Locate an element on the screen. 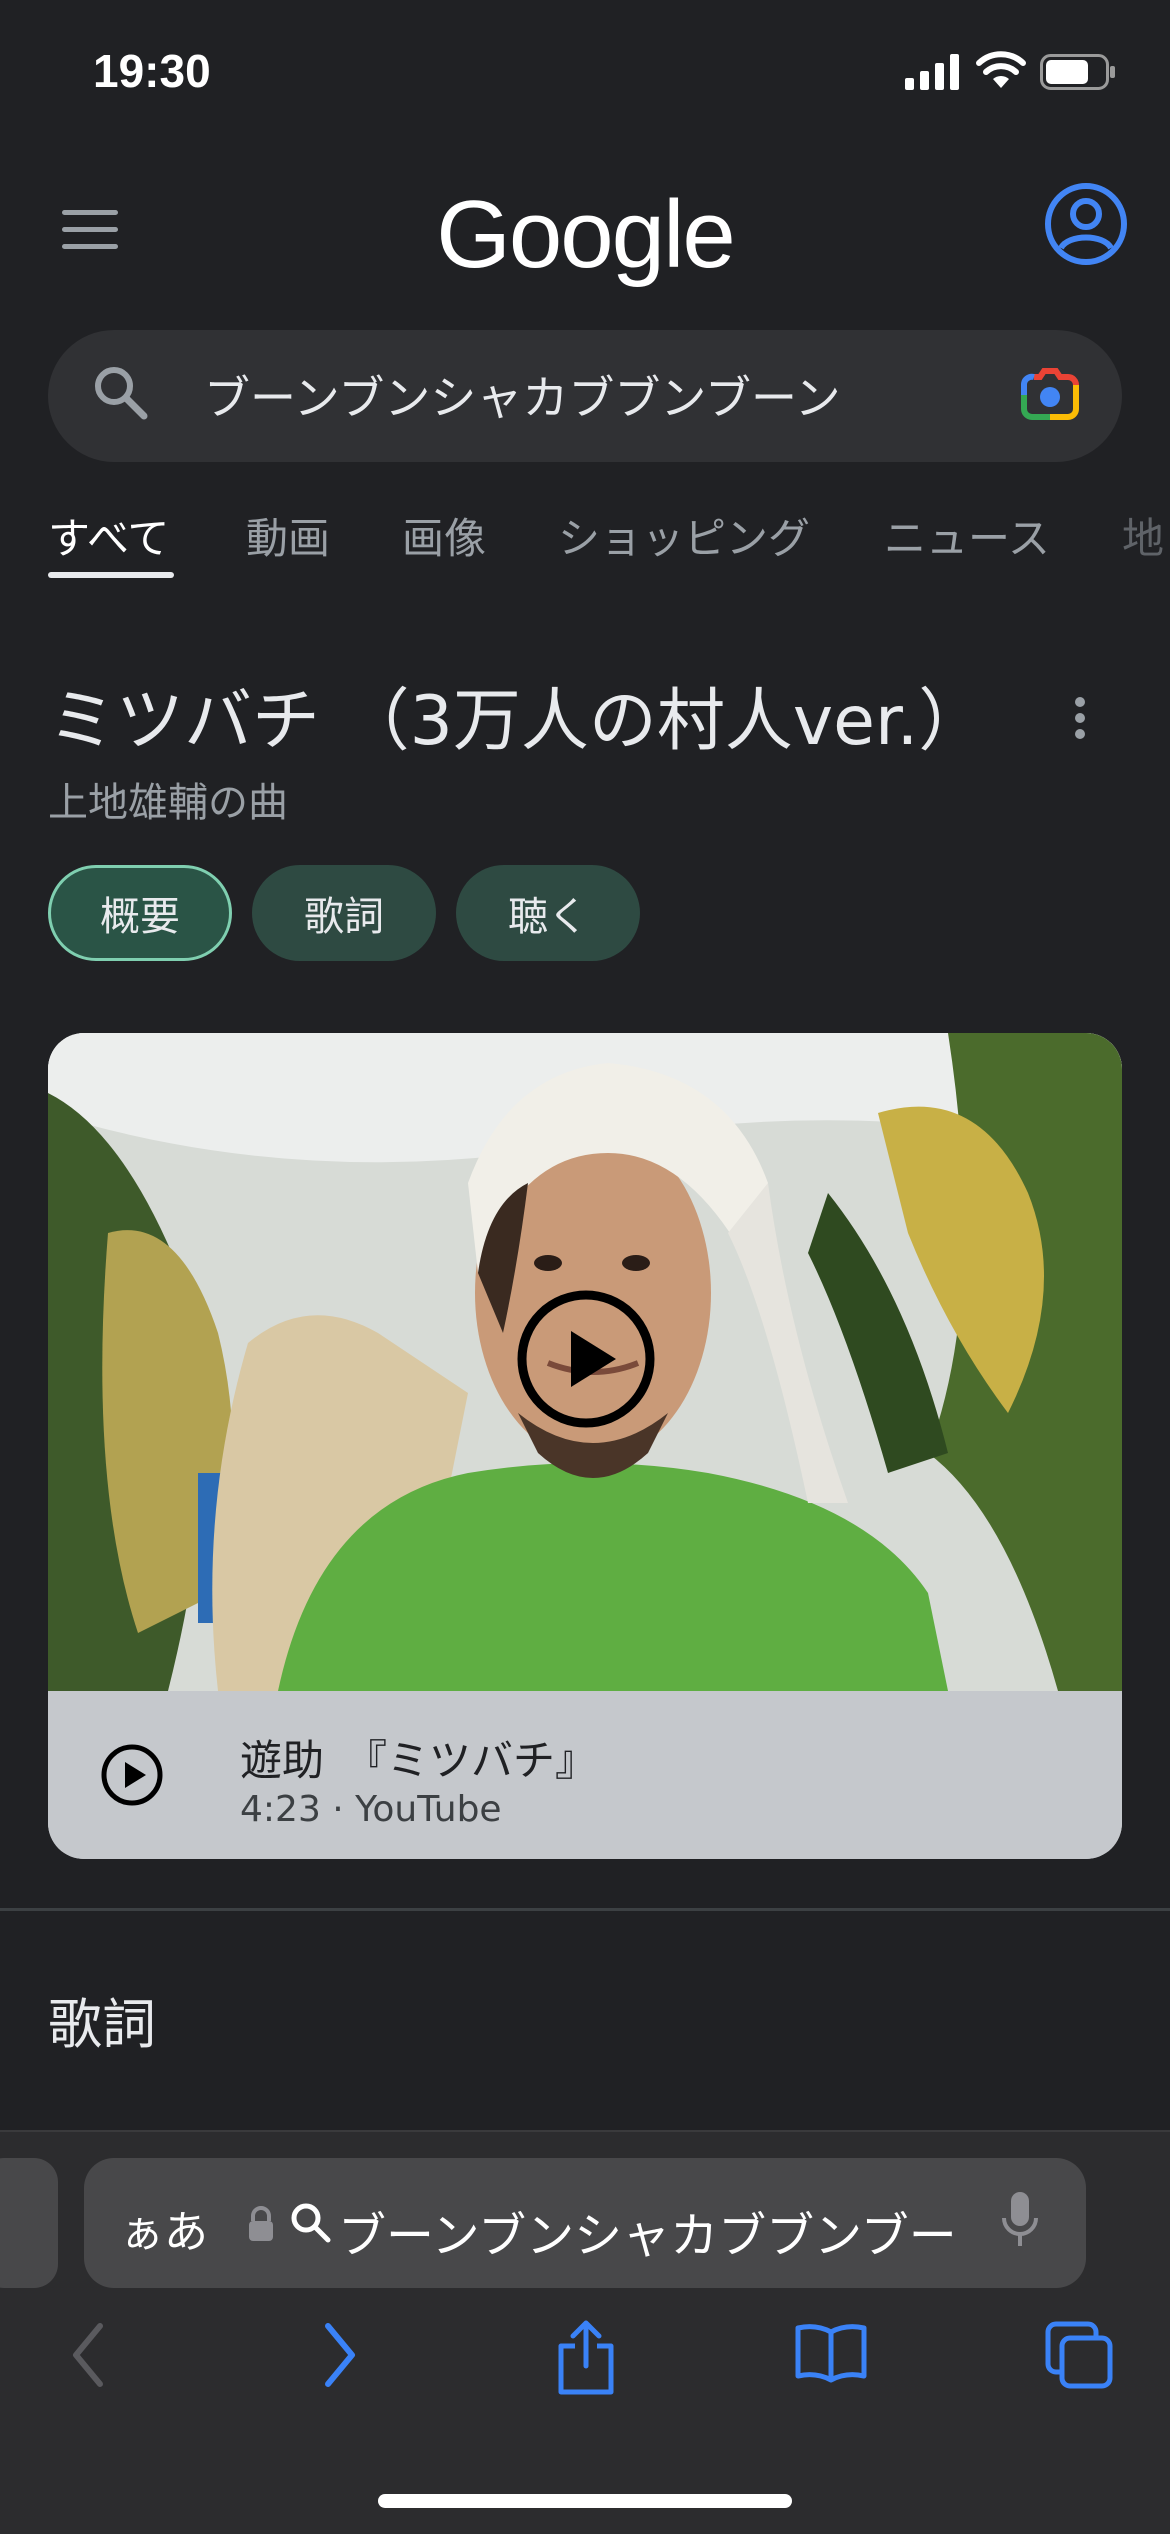  tab-news: ニュース is located at coordinates (967, 535).